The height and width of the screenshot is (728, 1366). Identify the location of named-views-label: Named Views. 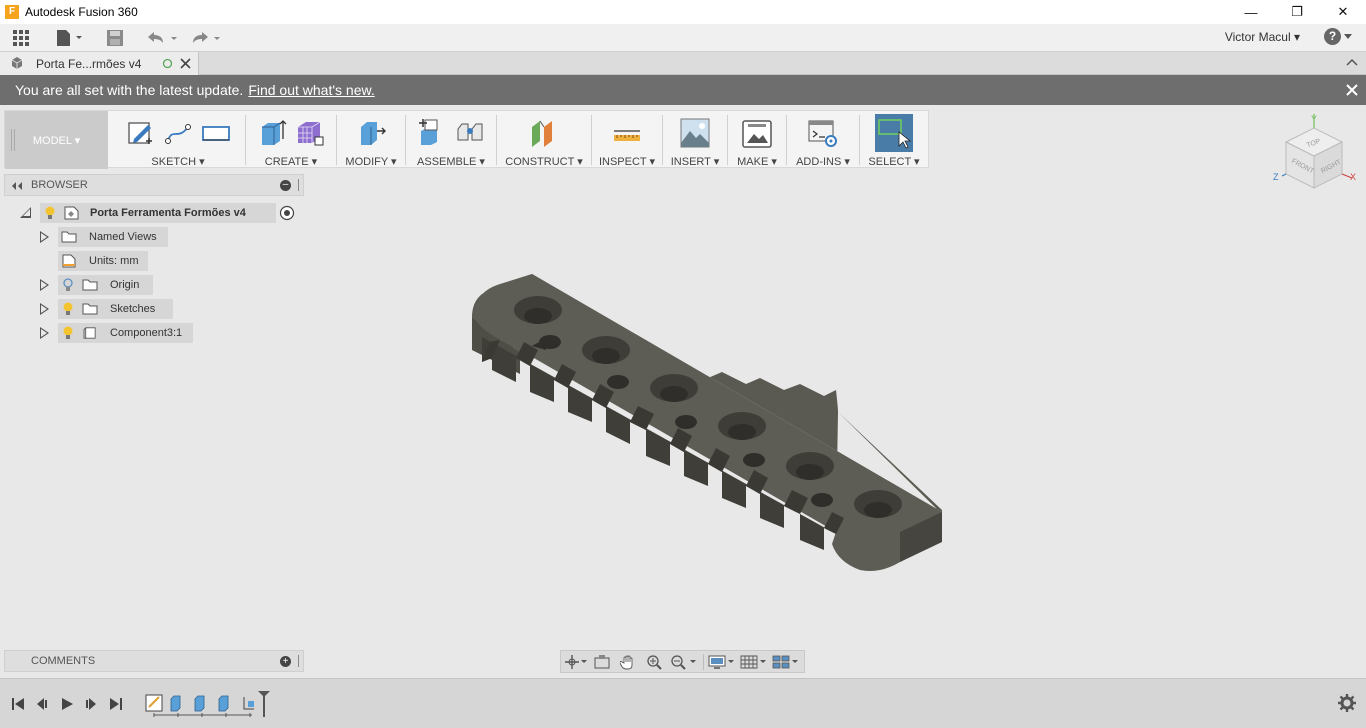
(123, 237).